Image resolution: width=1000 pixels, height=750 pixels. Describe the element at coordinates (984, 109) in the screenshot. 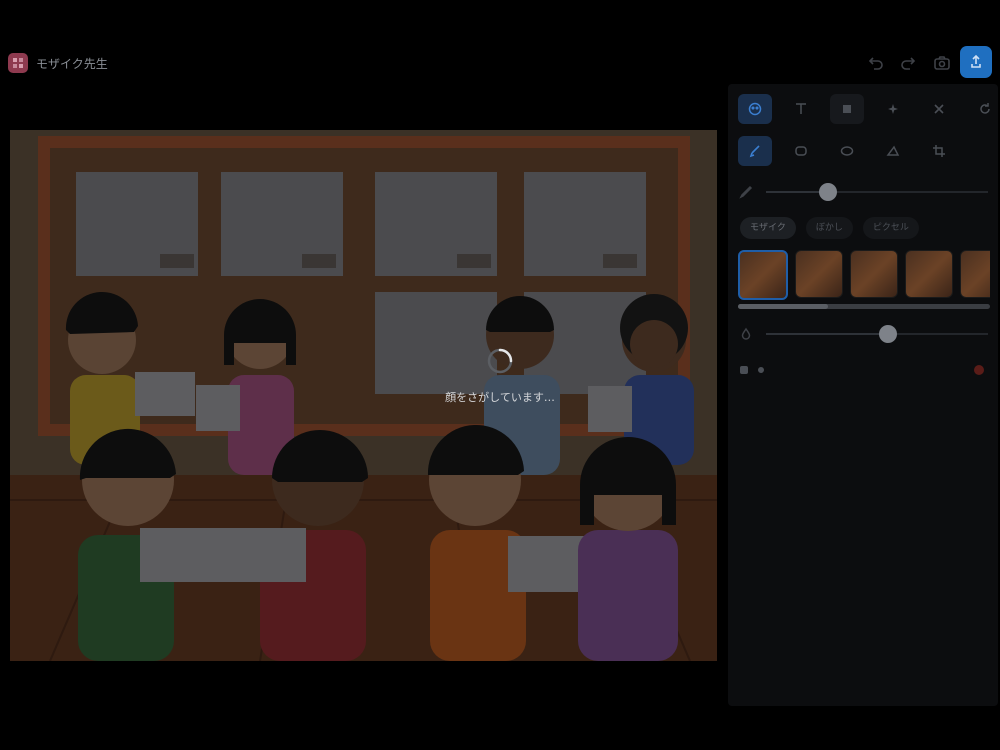

I see `reset-tool` at that location.